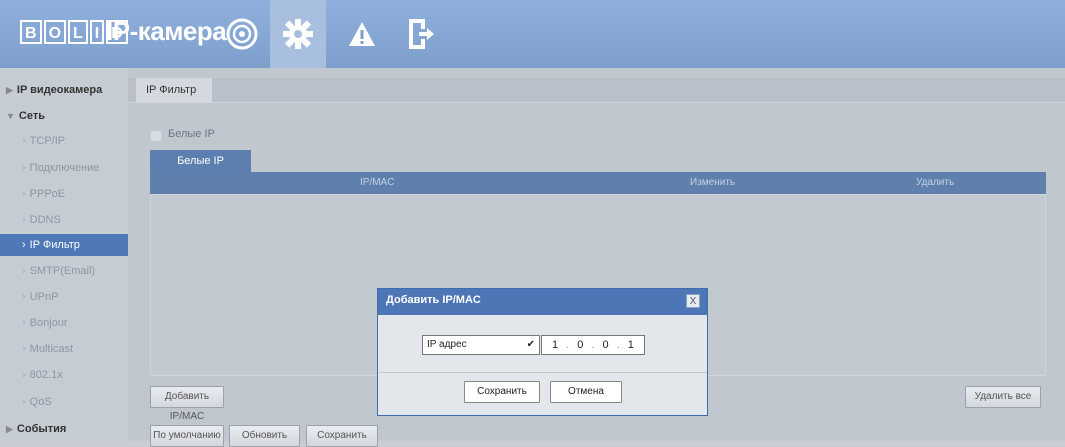 This screenshot has height=447, width=1065. Describe the element at coordinates (10, 116) in the screenshot. I see `caret-down-icon: ▼` at that location.